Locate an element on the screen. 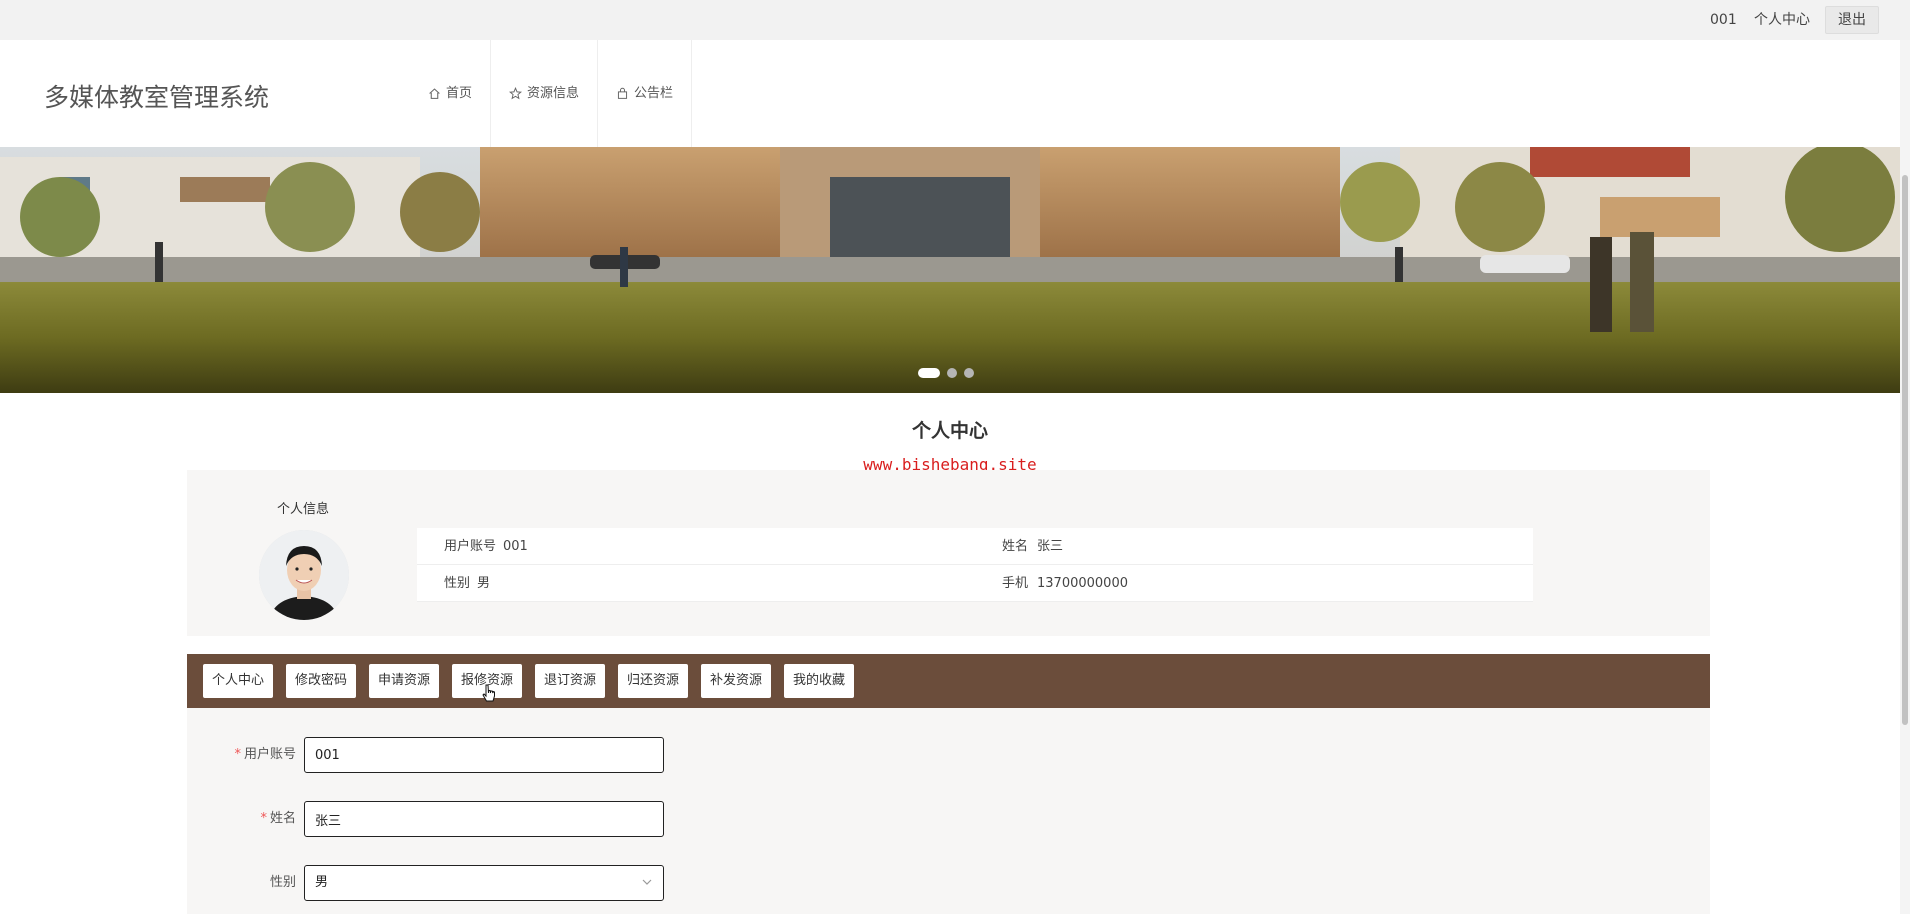  profile-info-row: 用户账号 001 姓名 张三 is located at coordinates (975, 546).